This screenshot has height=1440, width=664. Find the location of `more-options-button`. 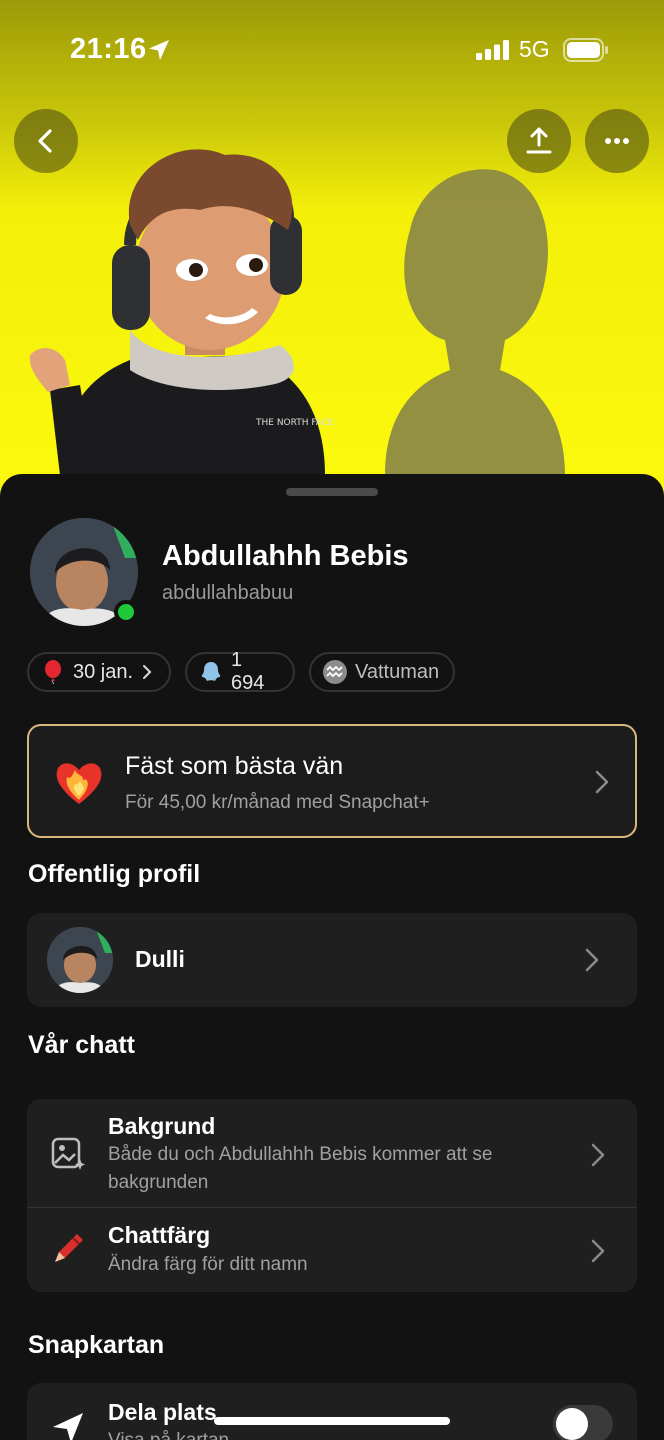

more-options-button is located at coordinates (617, 141).